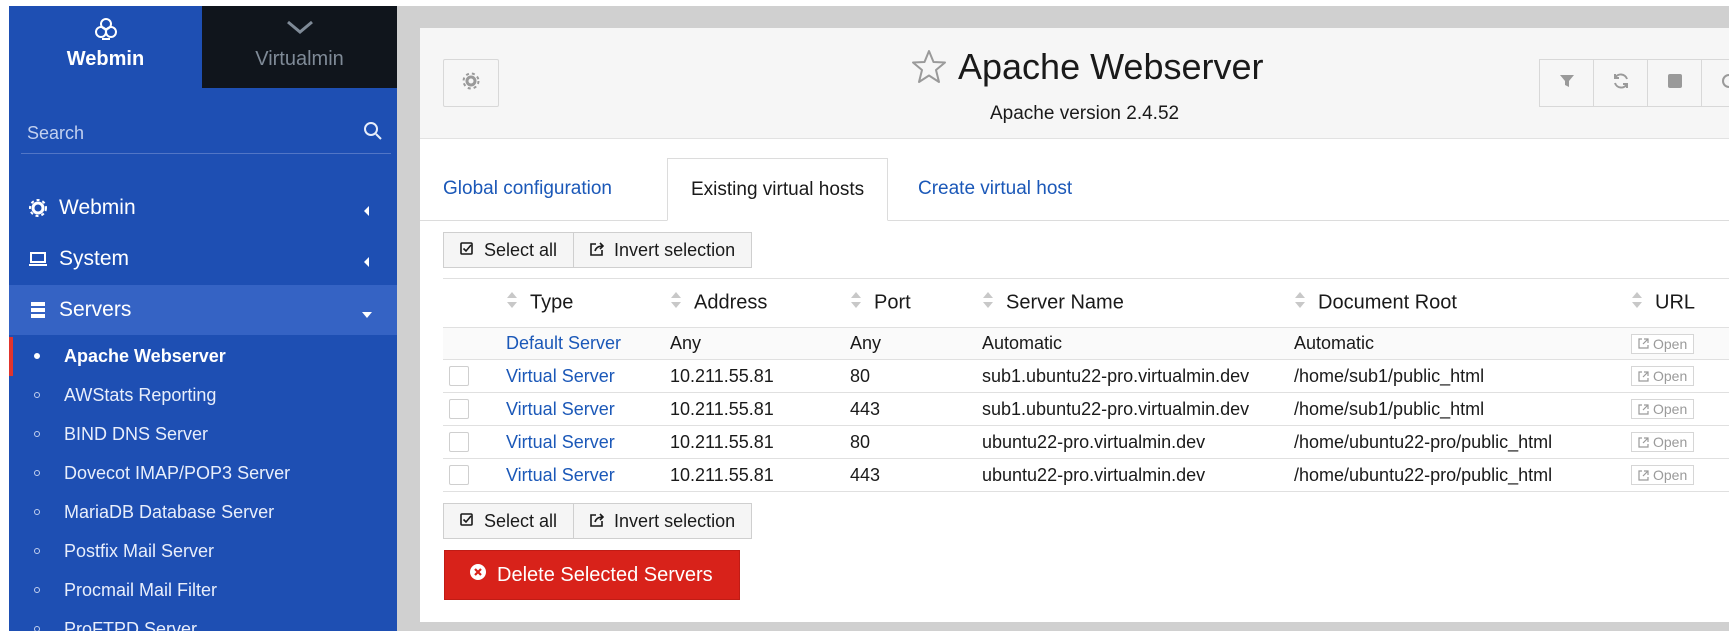 This screenshot has height=631, width=1729. Describe the element at coordinates (512, 303) in the screenshot. I see `sort-icon` at that location.